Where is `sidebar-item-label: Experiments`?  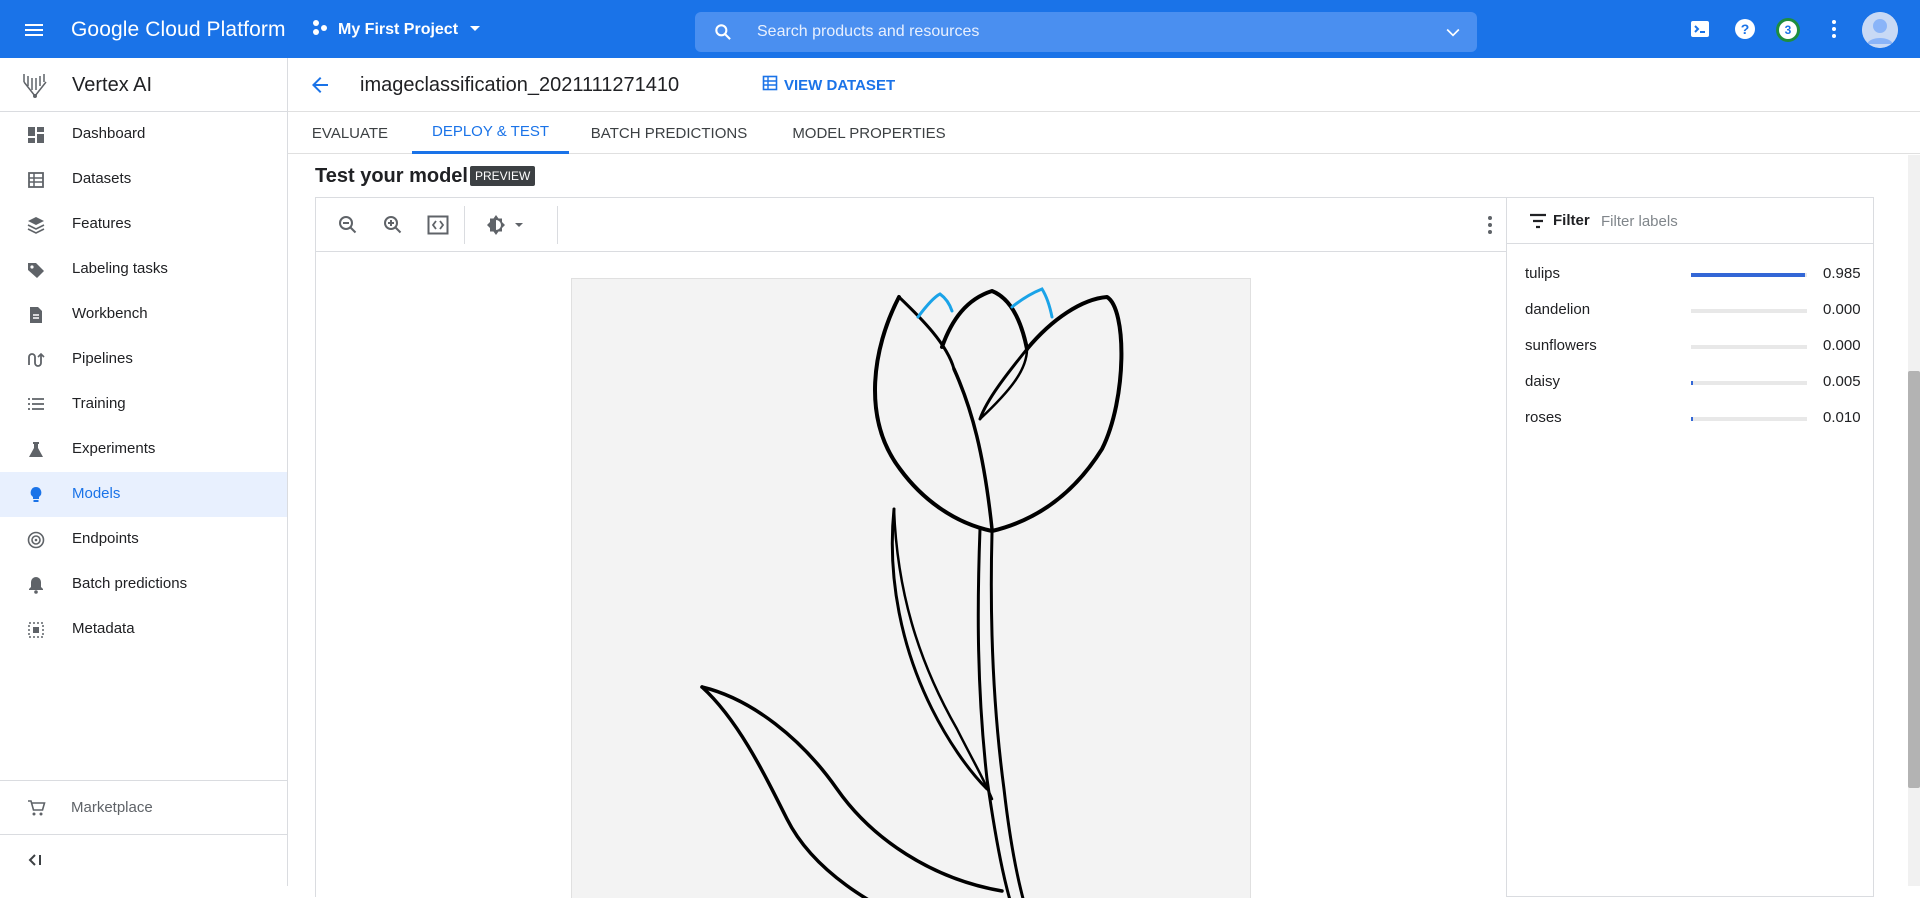
sidebar-item-label: Experiments is located at coordinates (114, 448).